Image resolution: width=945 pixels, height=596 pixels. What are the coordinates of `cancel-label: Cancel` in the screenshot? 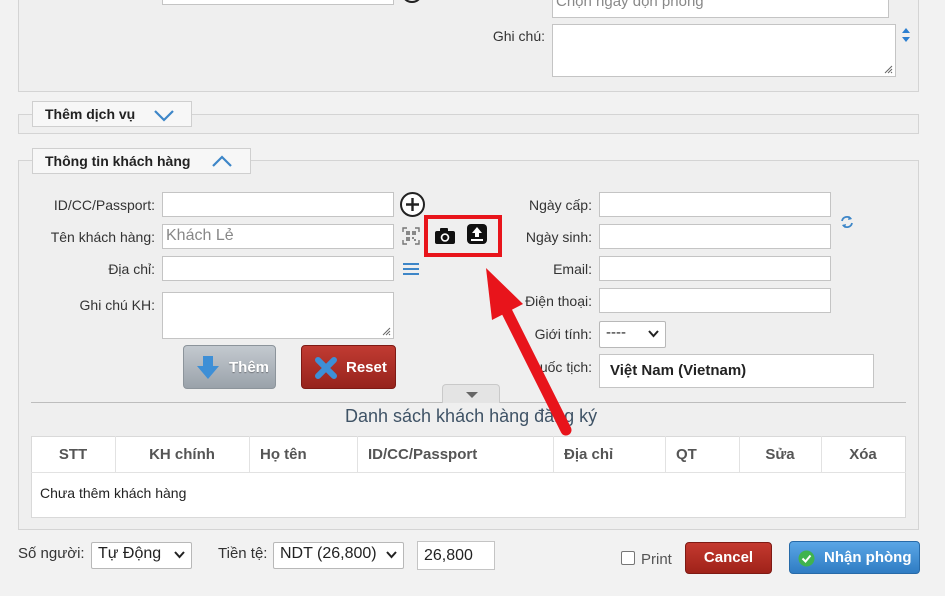 It's located at (728, 557).